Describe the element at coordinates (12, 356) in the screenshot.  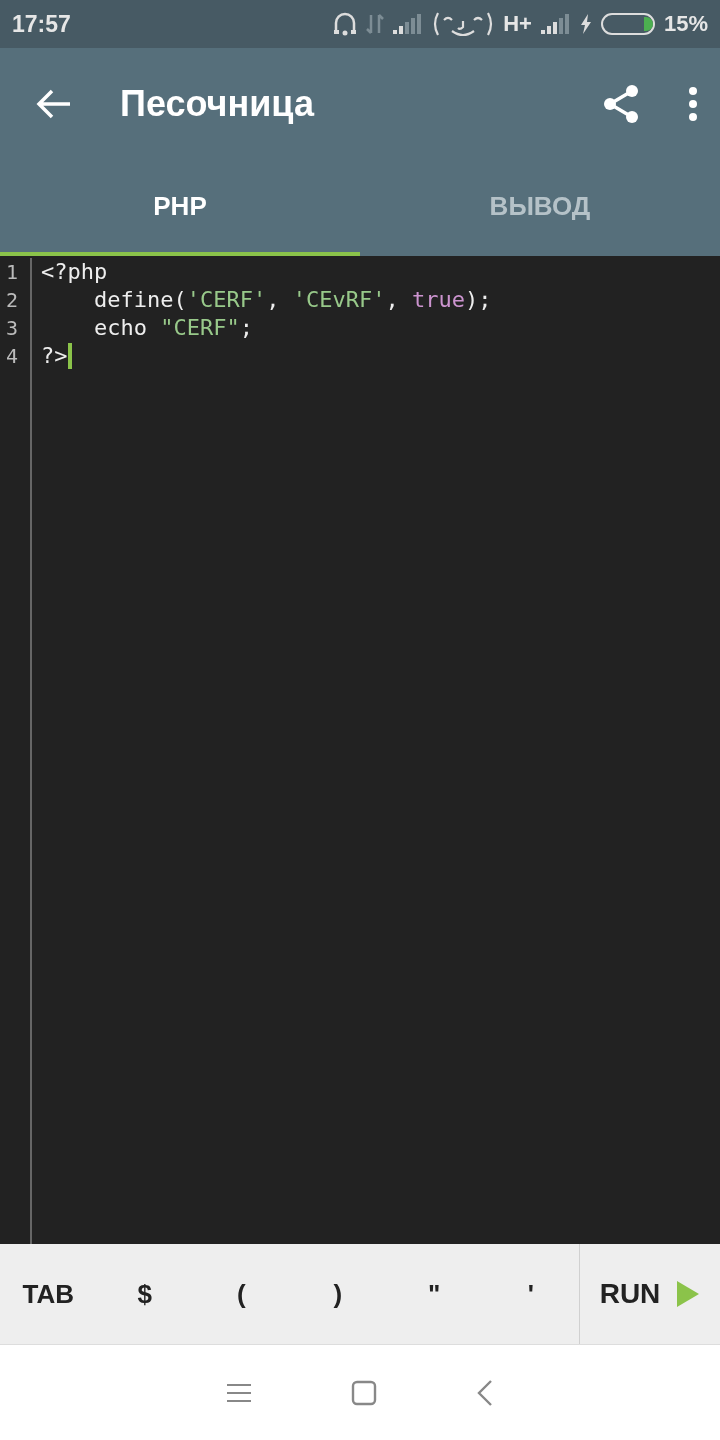
I see `line-number: 4` at that location.